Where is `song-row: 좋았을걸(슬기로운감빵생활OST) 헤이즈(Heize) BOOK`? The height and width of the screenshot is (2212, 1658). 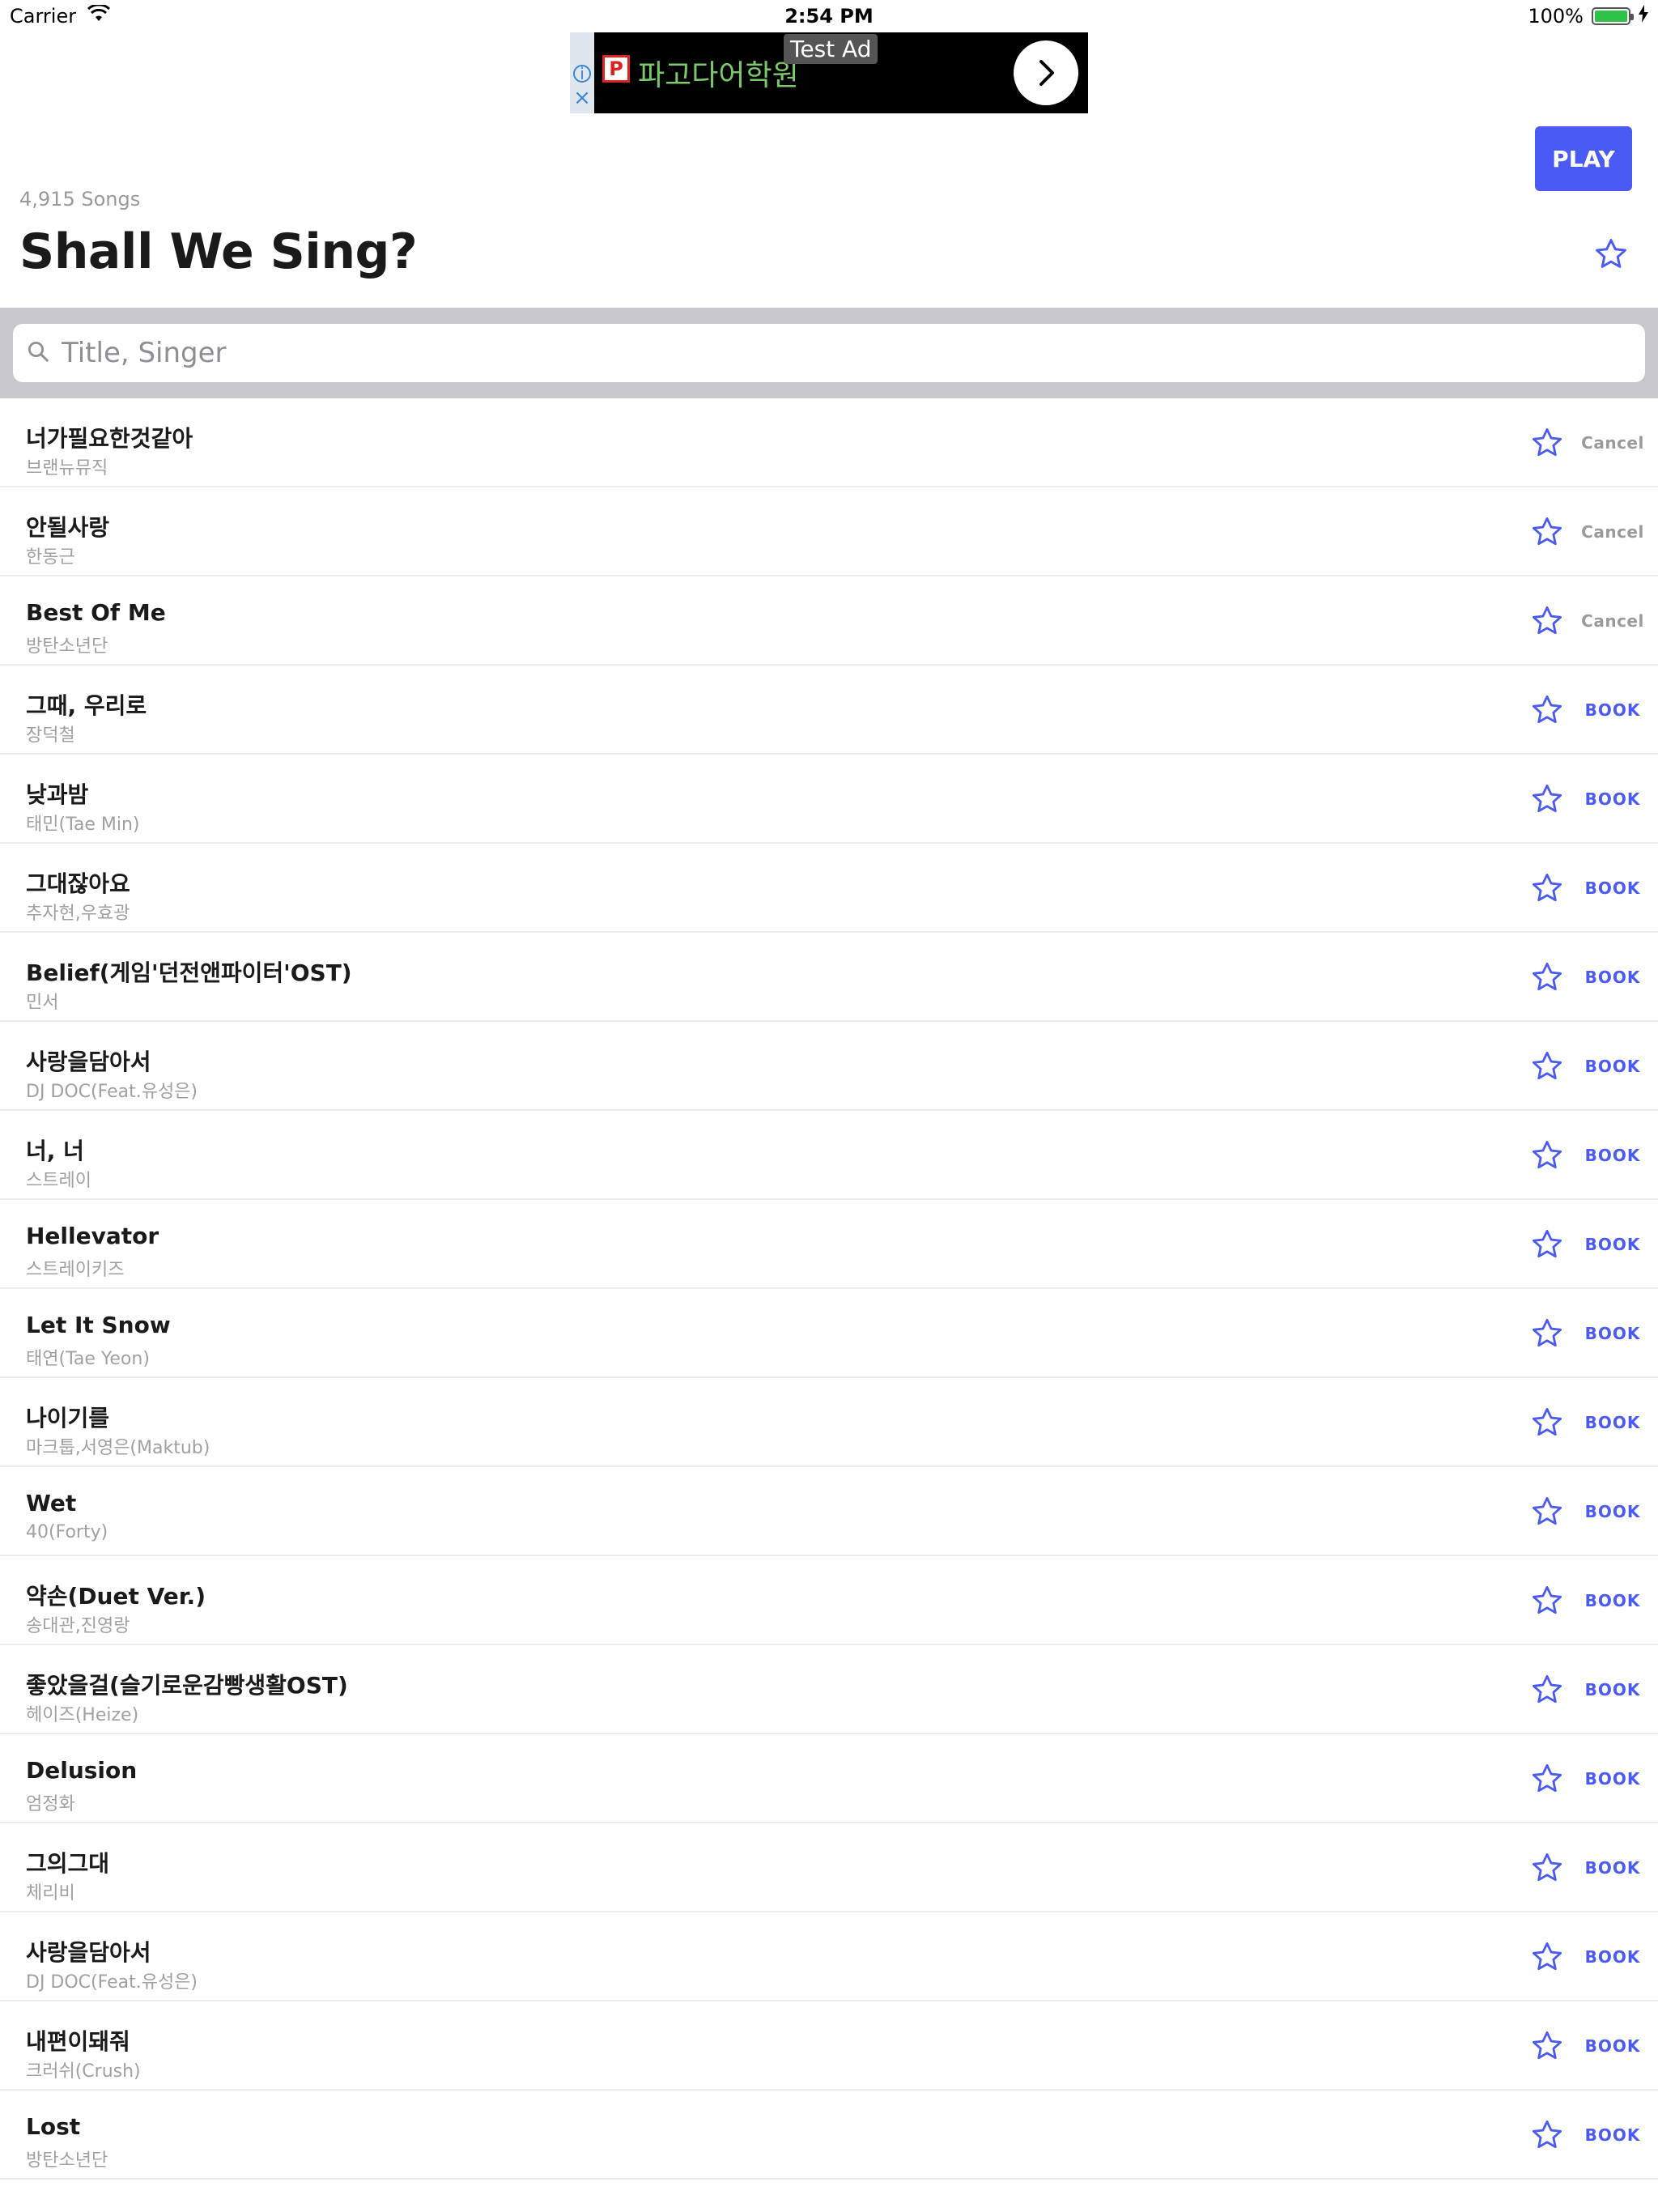
song-row: 좋았을걸(슬기로운감빵생활OST) 헤이즈(Heize) BOOK is located at coordinates (829, 1690).